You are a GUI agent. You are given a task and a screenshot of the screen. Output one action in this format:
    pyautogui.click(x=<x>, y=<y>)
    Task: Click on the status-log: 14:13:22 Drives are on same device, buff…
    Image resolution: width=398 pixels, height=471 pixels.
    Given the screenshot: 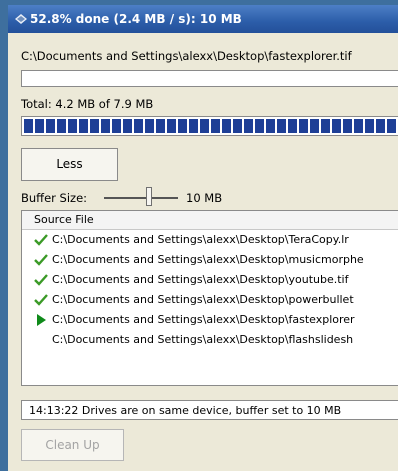 What is the action you would take?
    pyautogui.click(x=209, y=410)
    